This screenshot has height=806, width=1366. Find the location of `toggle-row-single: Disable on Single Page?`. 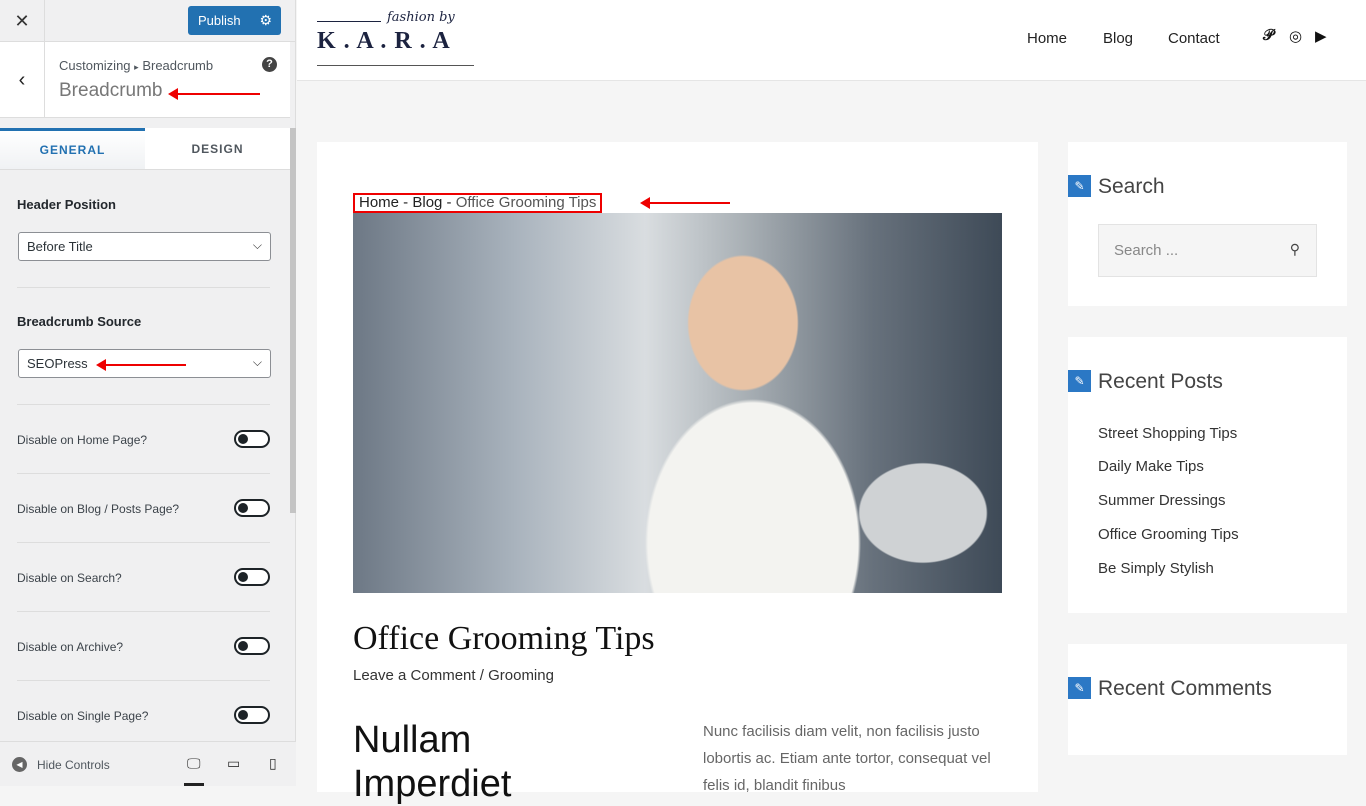

toggle-row-single: Disable on Single Page? is located at coordinates (143, 715).